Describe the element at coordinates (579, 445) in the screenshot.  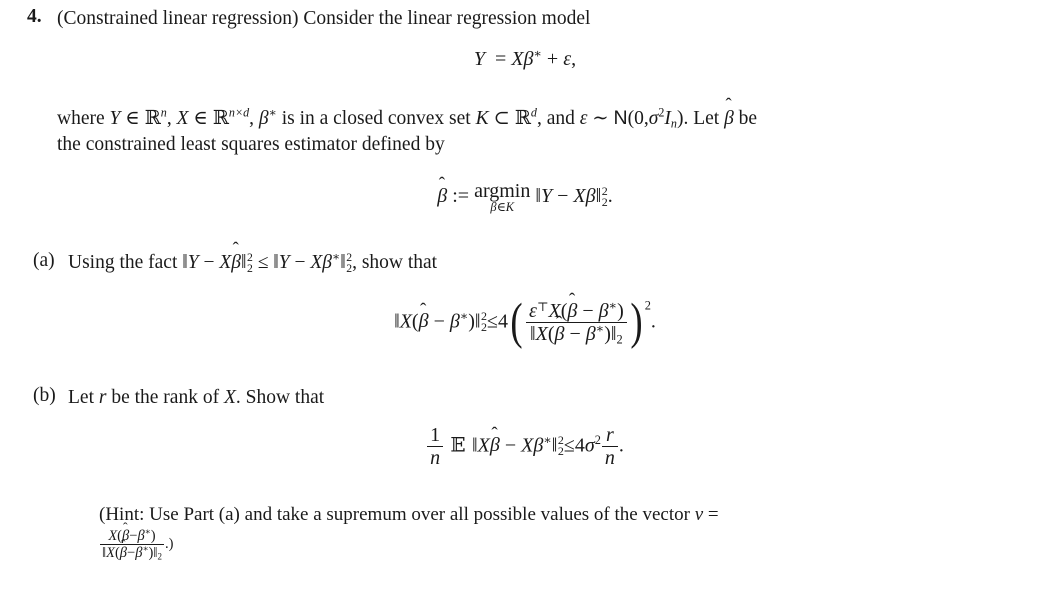
I see `eq-b-coefficient: 4` at that location.